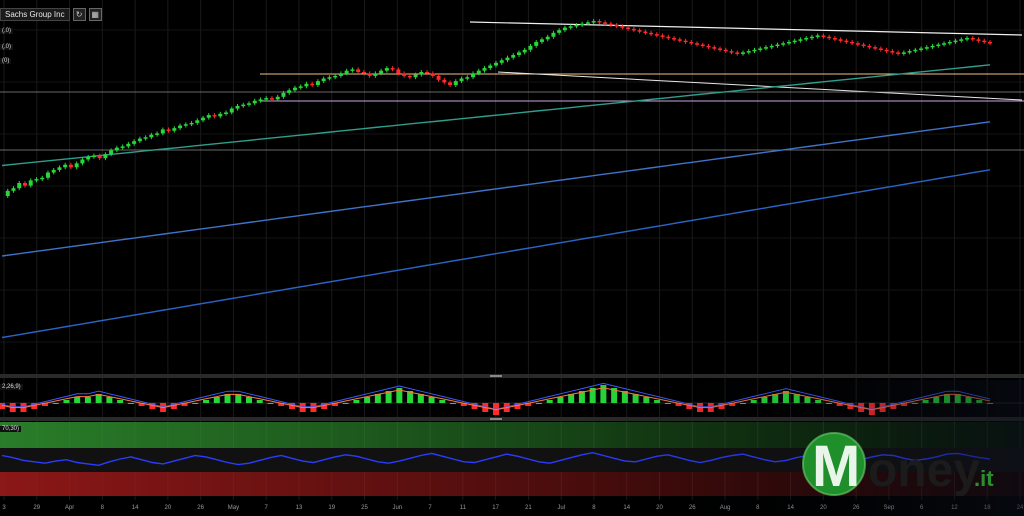  I want to click on chart-toolbar: Sachs Group Inc ↻ ▦, so click(51, 14).